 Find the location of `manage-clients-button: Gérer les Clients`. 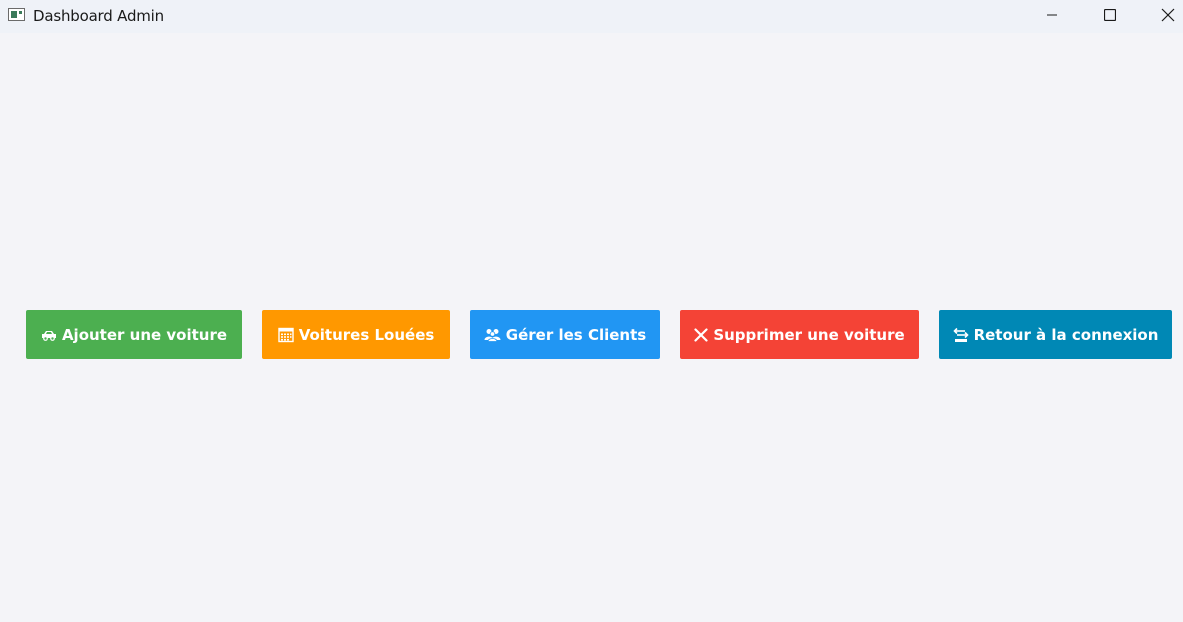

manage-clients-button: Gérer les Clients is located at coordinates (565, 334).